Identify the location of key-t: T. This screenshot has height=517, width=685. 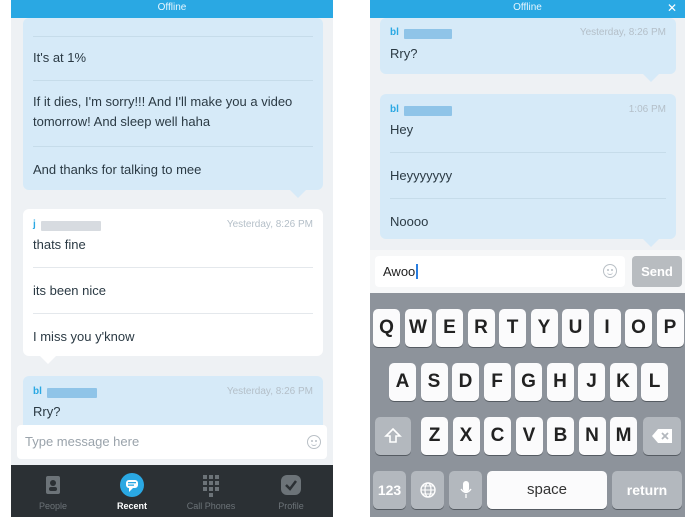
(512, 328).